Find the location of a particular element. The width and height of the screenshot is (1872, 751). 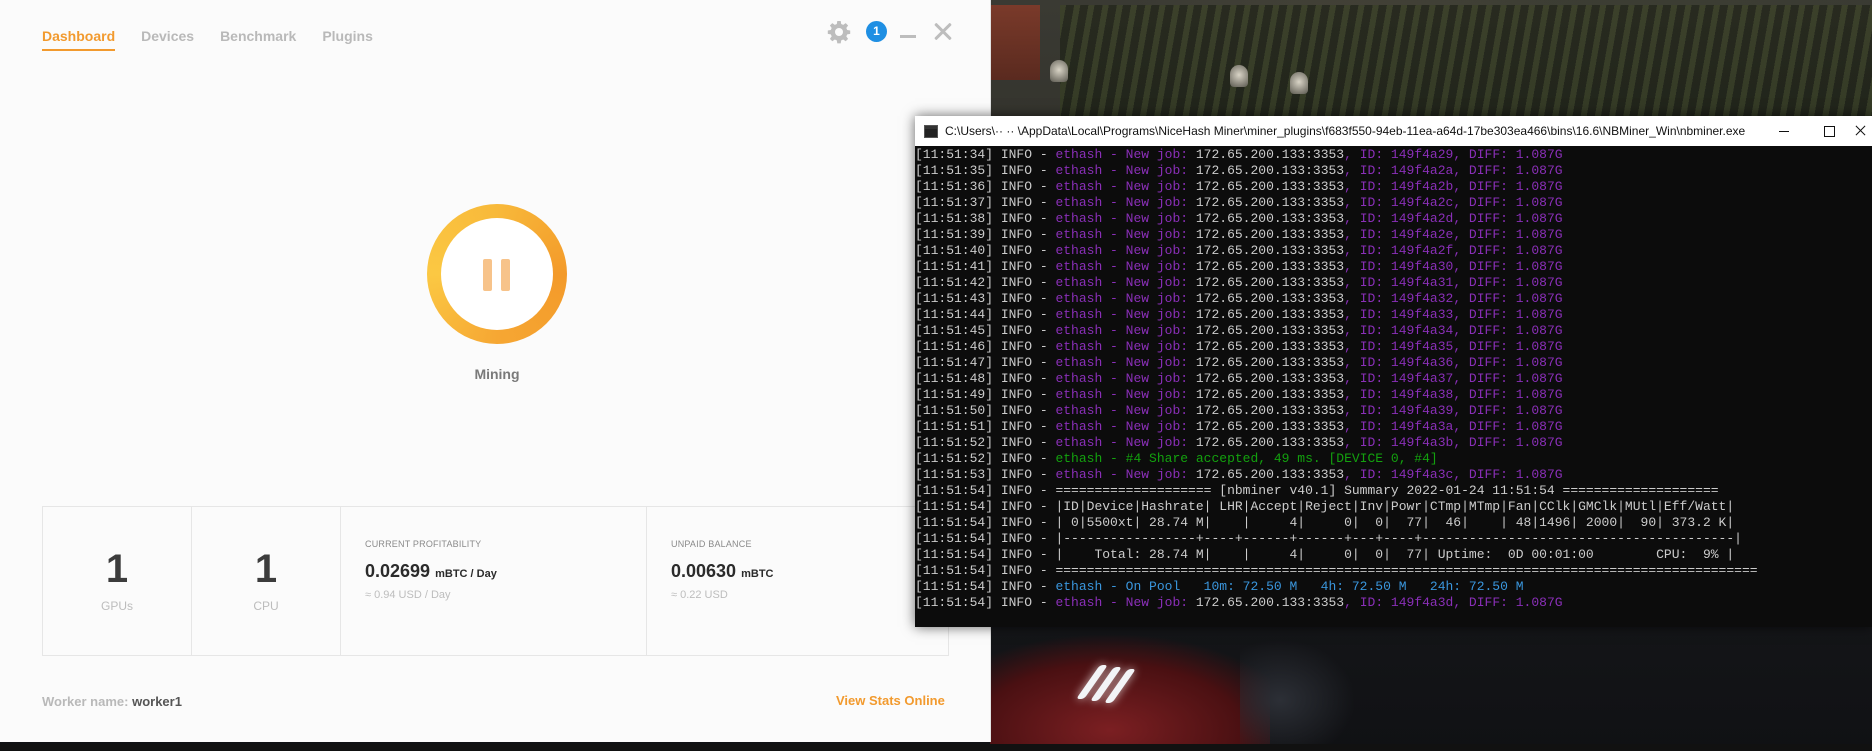

minimize-icon is located at coordinates (908, 36).